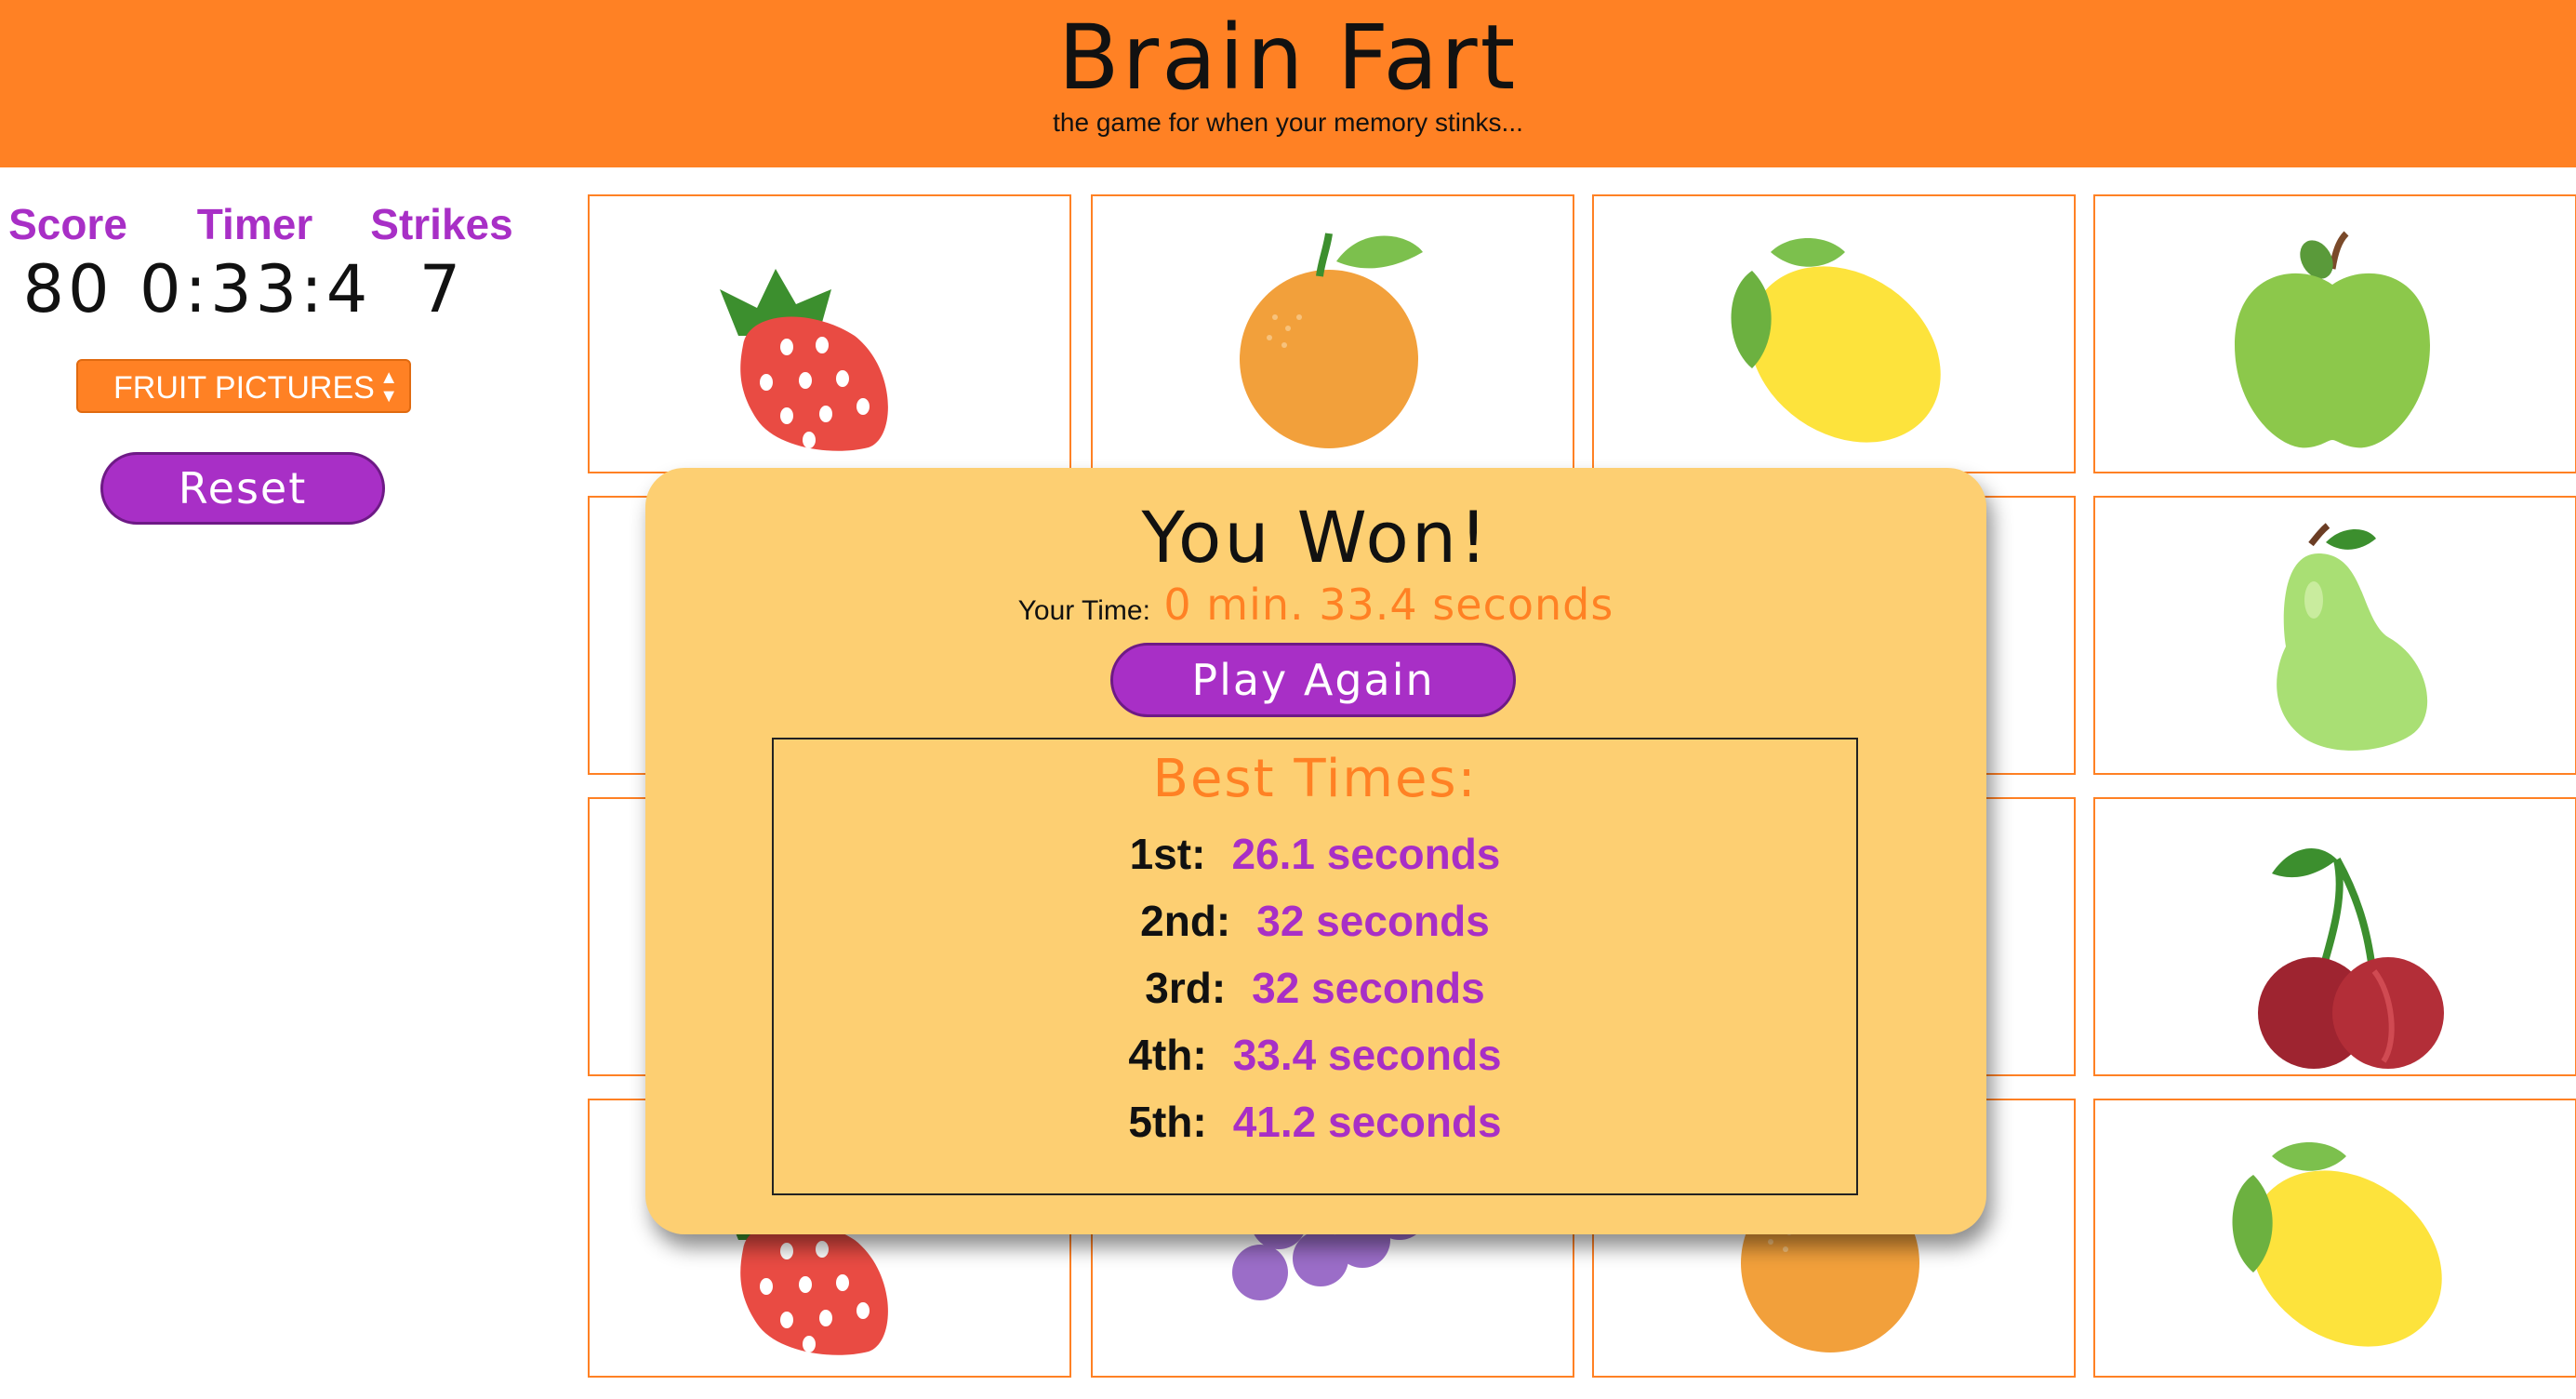 This screenshot has width=2576, height=1399. Describe the element at coordinates (255, 289) in the screenshot. I see `timer-value: 0:33:4` at that location.